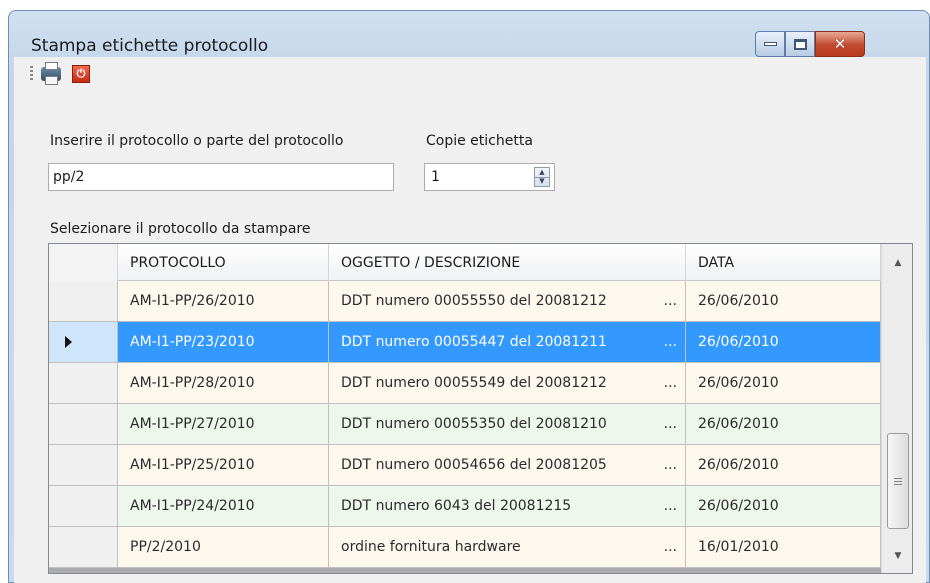 This screenshot has width=930, height=583. Describe the element at coordinates (479, 141) in the screenshot. I see `copies-label: Copie etichetta` at that location.